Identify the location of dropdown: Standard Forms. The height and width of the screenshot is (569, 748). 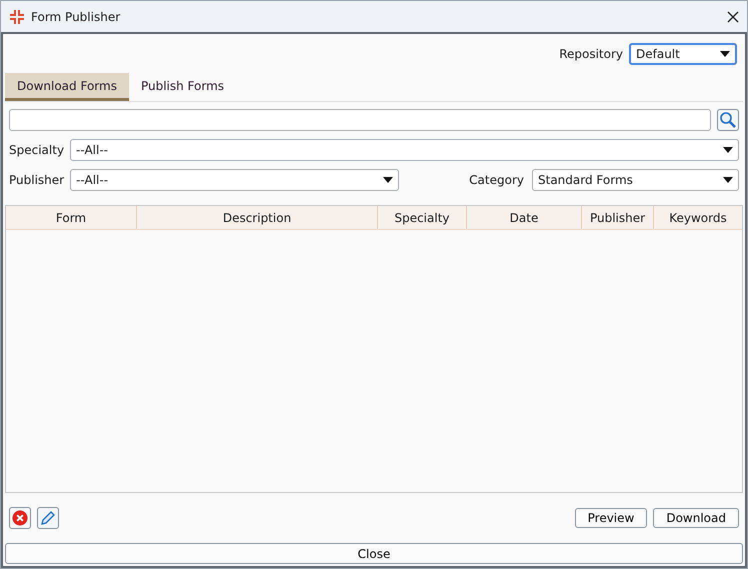
(635, 180).